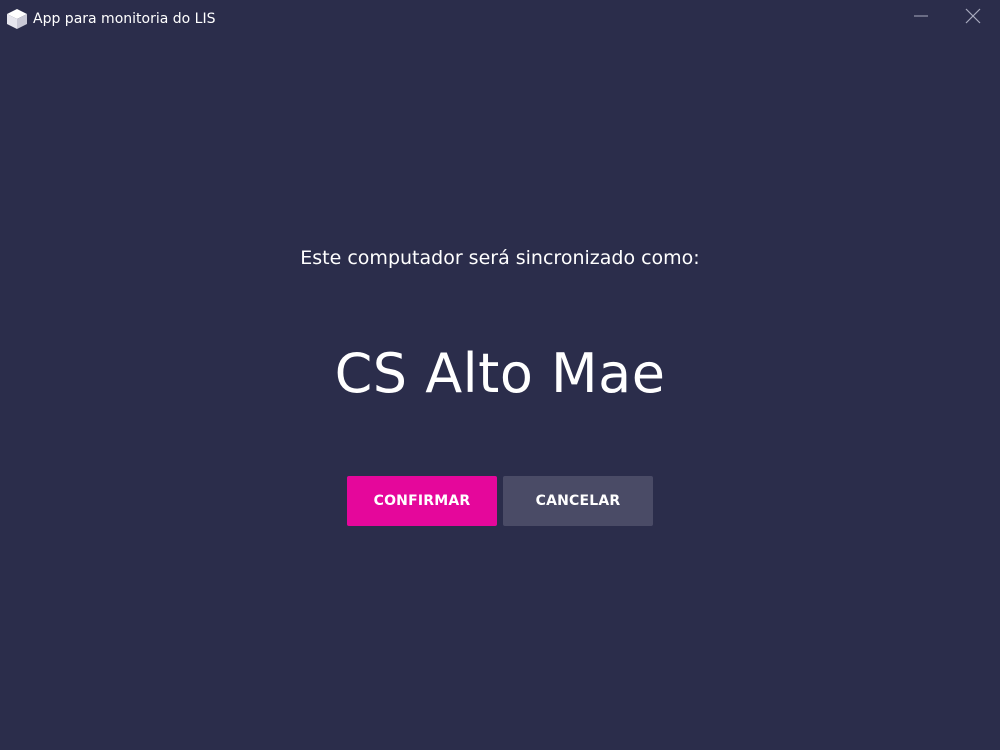 The height and width of the screenshot is (750, 1000). What do you see at coordinates (422, 501) in the screenshot?
I see `confirm-button: CONFIRMAR` at bounding box center [422, 501].